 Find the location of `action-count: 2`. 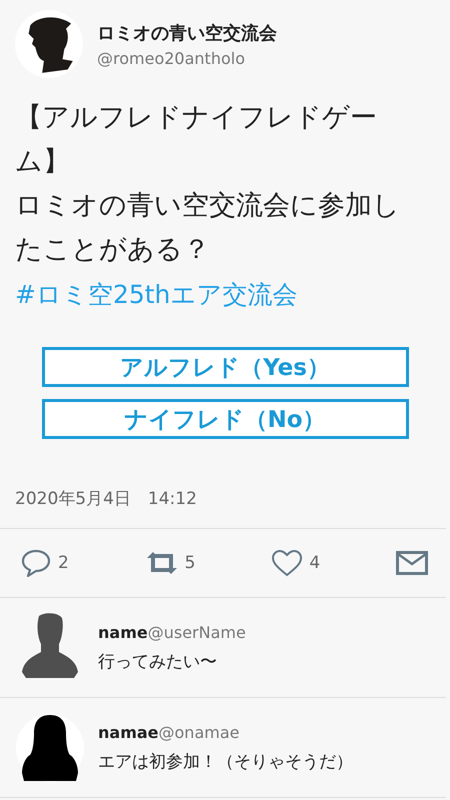

action-count: 2 is located at coordinates (63, 563).